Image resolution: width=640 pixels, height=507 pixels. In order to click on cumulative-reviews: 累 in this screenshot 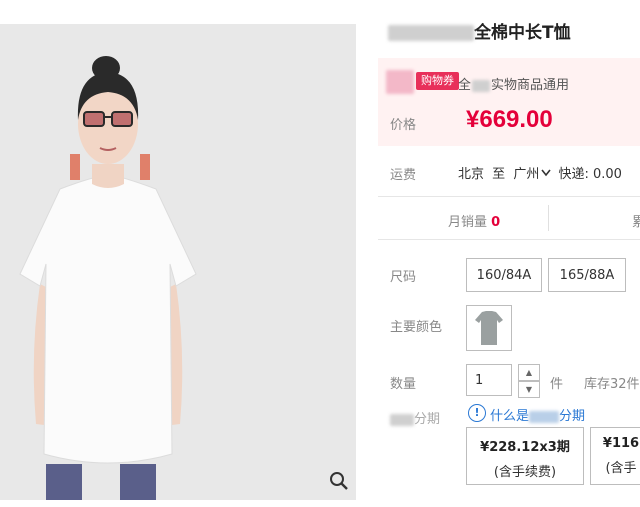, I will do `click(636, 222)`.